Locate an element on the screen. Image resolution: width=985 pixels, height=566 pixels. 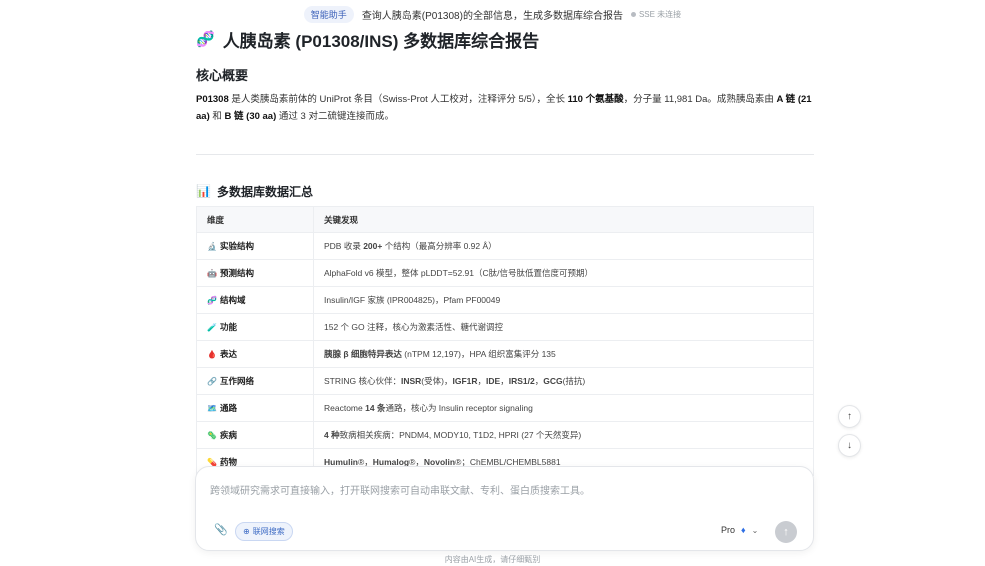
table-heading-text: 多数据库数据汇总 is located at coordinates (264, 191).